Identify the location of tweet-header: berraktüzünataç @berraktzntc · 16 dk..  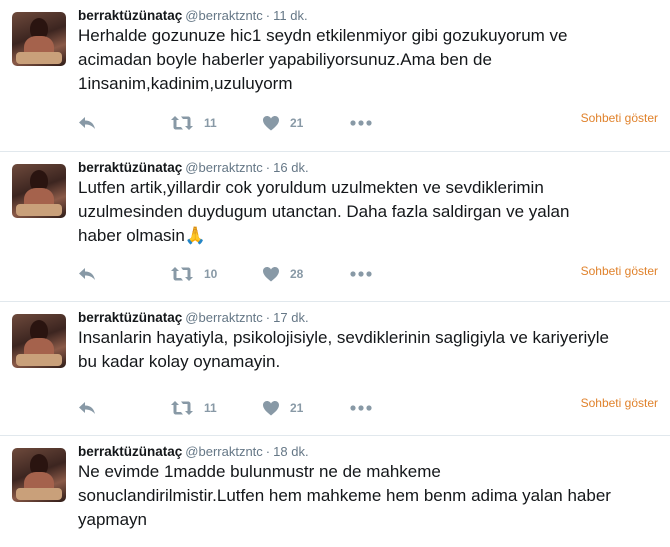
(193, 168).